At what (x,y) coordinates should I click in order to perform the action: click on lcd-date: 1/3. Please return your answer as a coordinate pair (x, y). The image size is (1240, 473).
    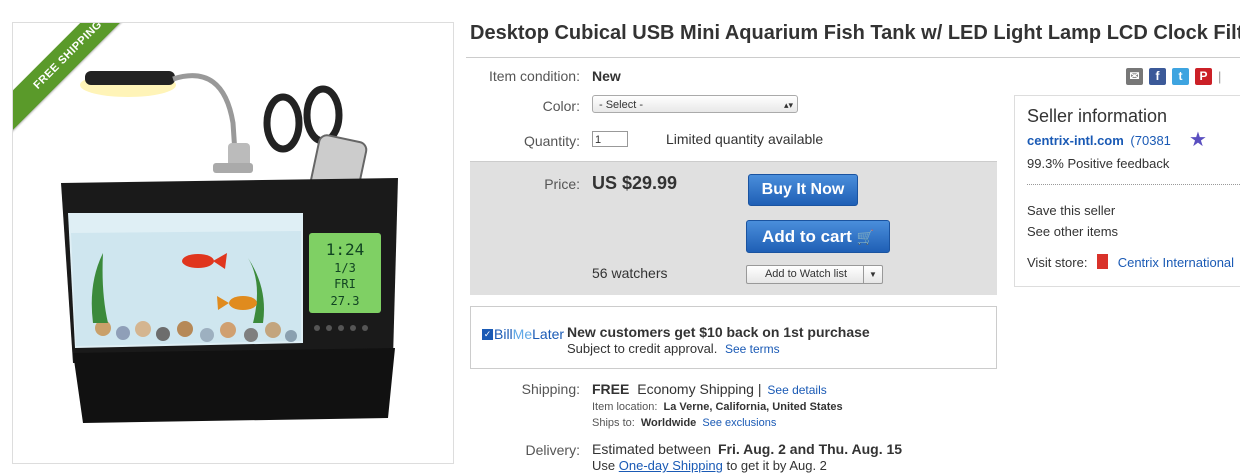
    Looking at the image, I should click on (345, 268).